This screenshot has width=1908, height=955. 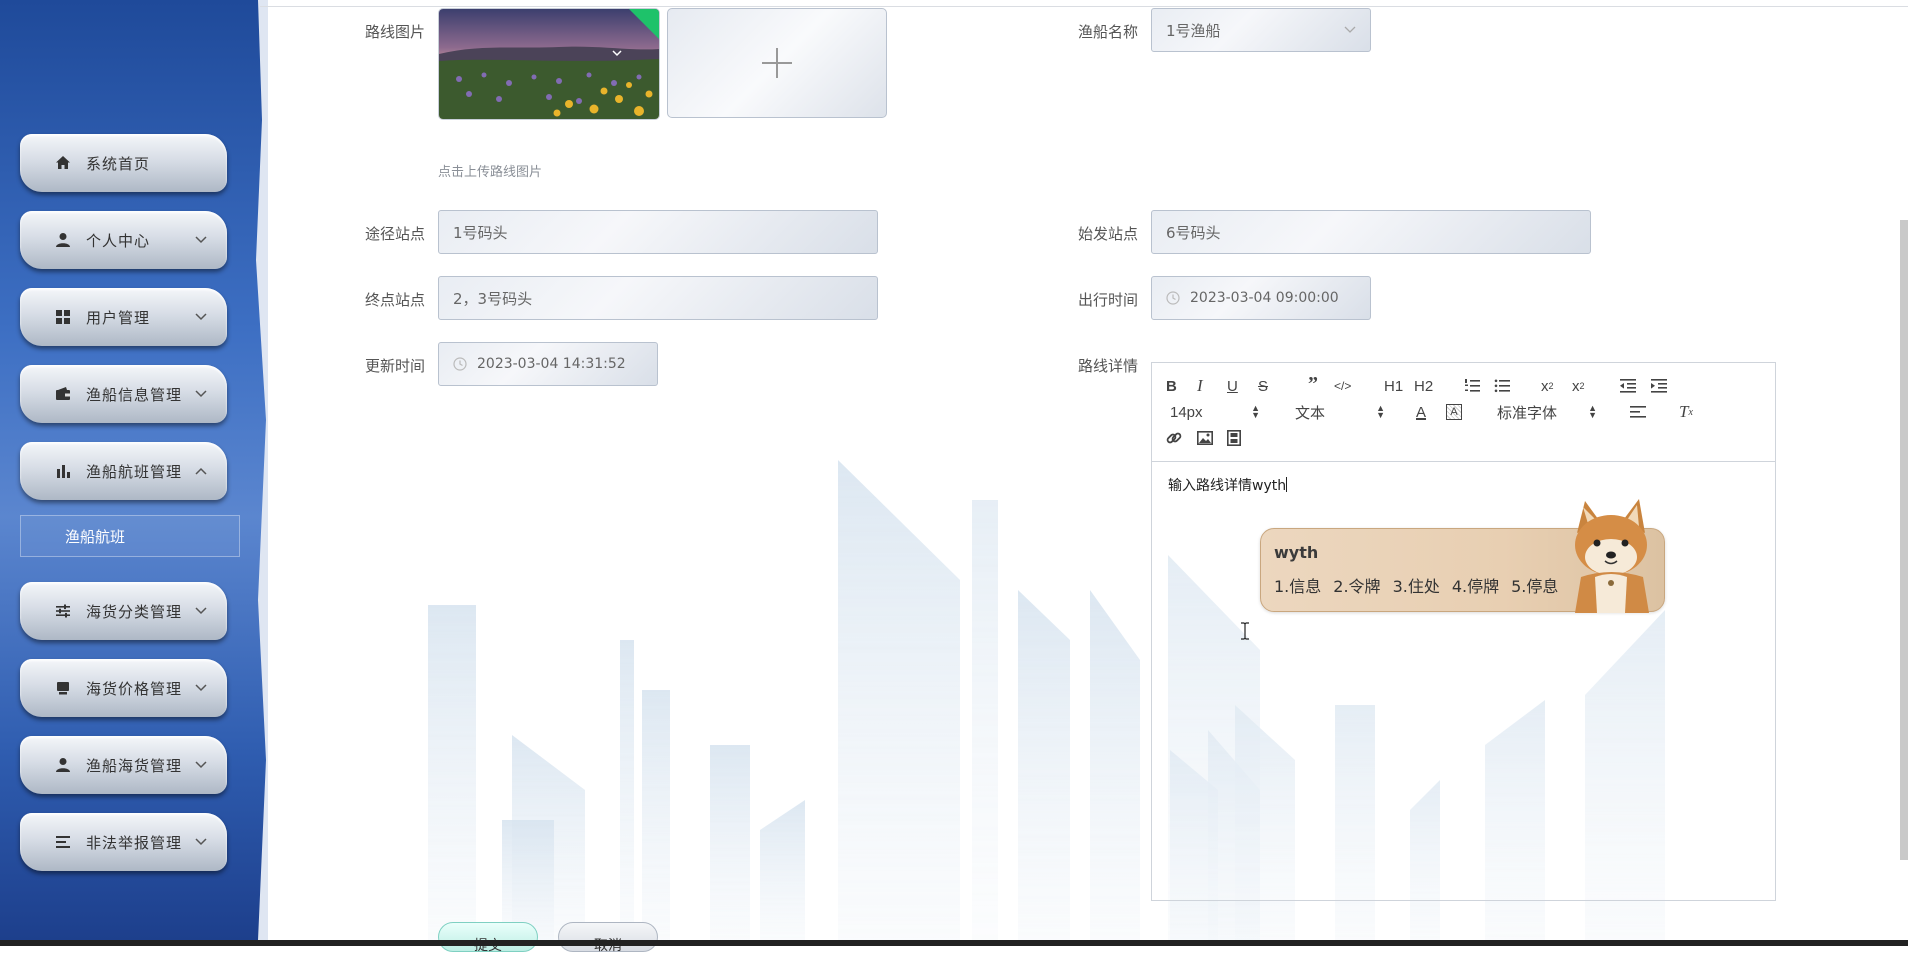 What do you see at coordinates (123, 317) in the screenshot?
I see `sidebar-item-user-management: 用户管理` at bounding box center [123, 317].